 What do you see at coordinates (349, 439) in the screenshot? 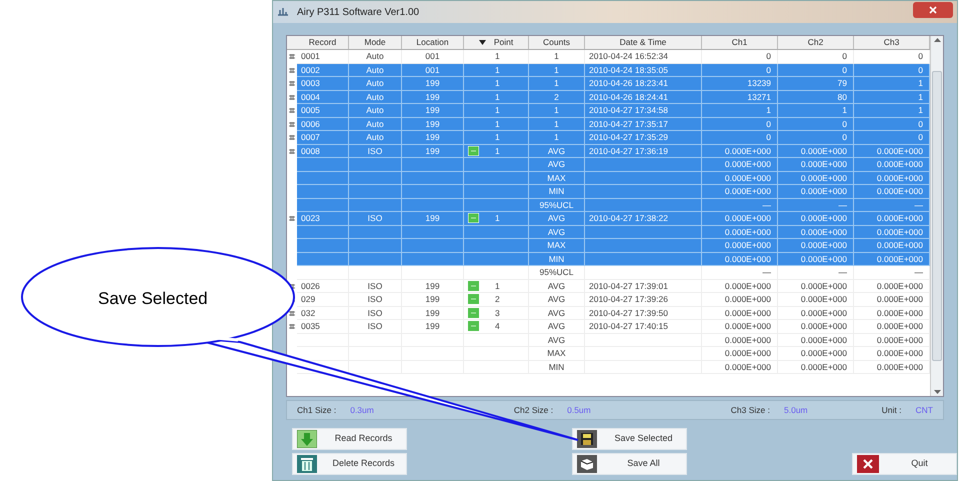
I see `toolbar-button: Read Records` at bounding box center [349, 439].